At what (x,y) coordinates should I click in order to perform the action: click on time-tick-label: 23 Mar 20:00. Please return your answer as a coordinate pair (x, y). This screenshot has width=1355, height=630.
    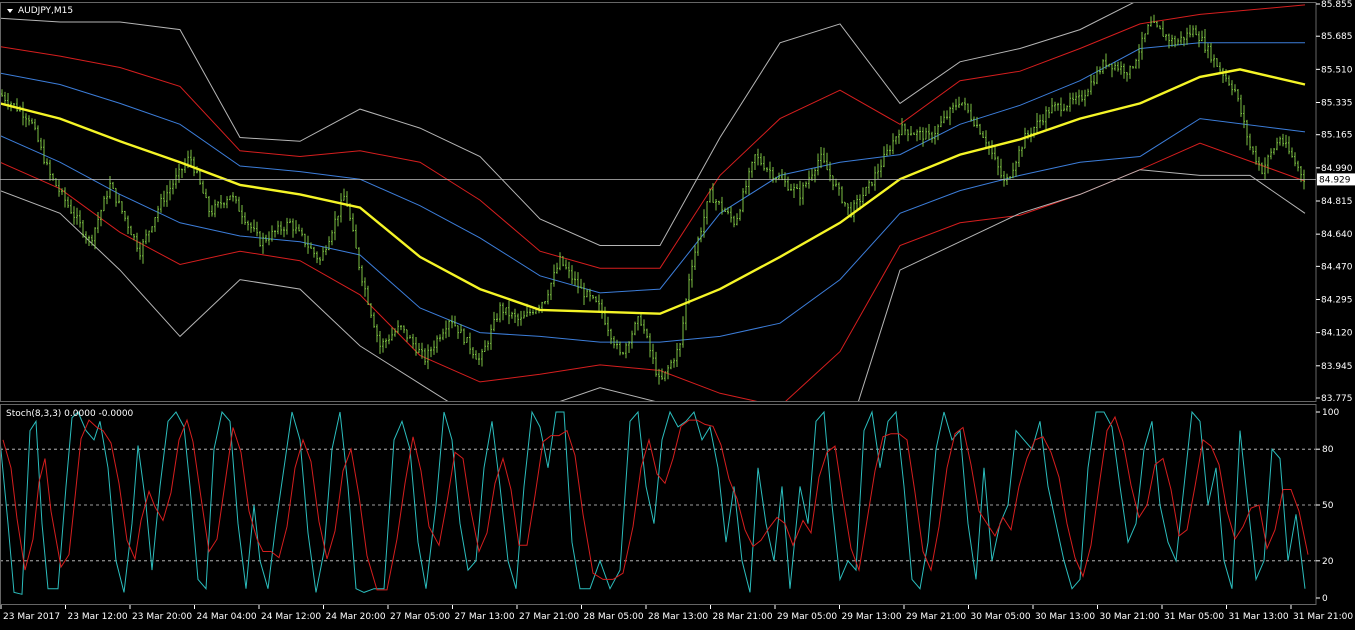
    Looking at the image, I should click on (162, 617).